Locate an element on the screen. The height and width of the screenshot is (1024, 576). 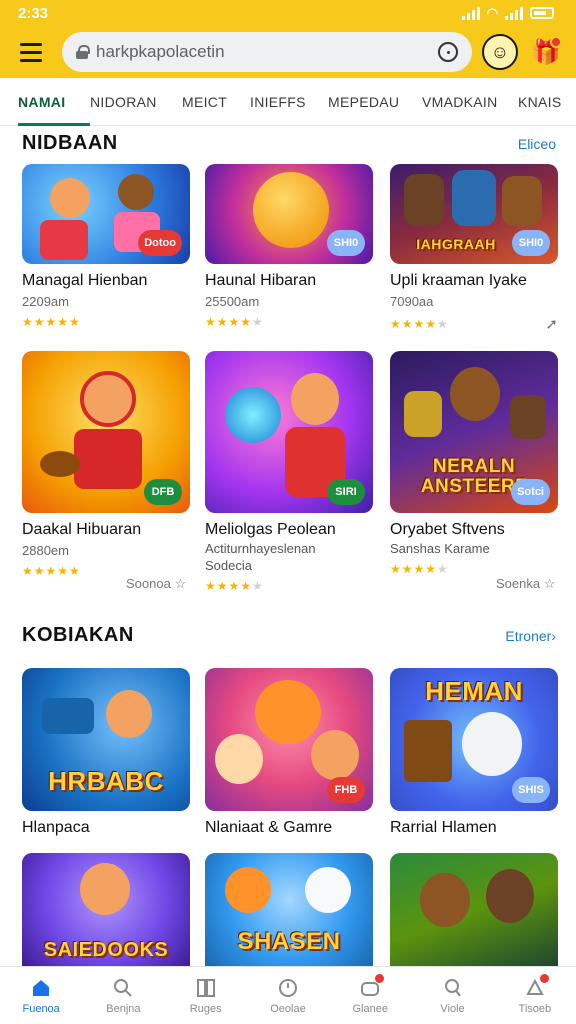
treasure-art is located at coordinates (428, 751).